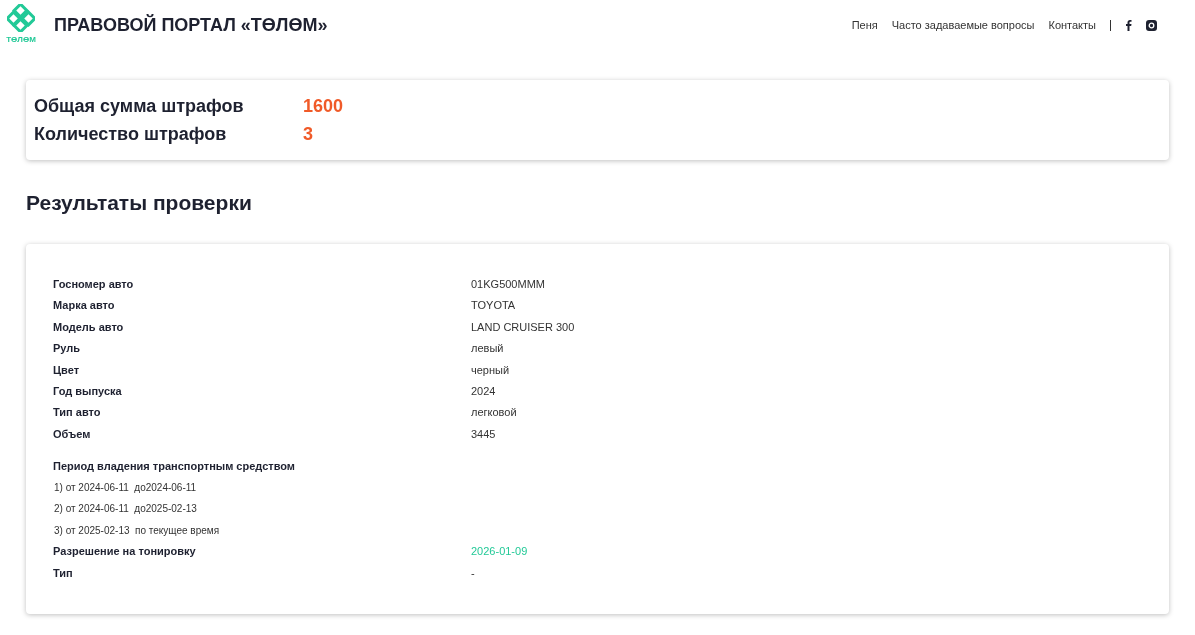 The width and height of the screenshot is (1195, 635). Describe the element at coordinates (174, 466) in the screenshot. I see `ownership-title: Период владения транспортным средством` at that location.